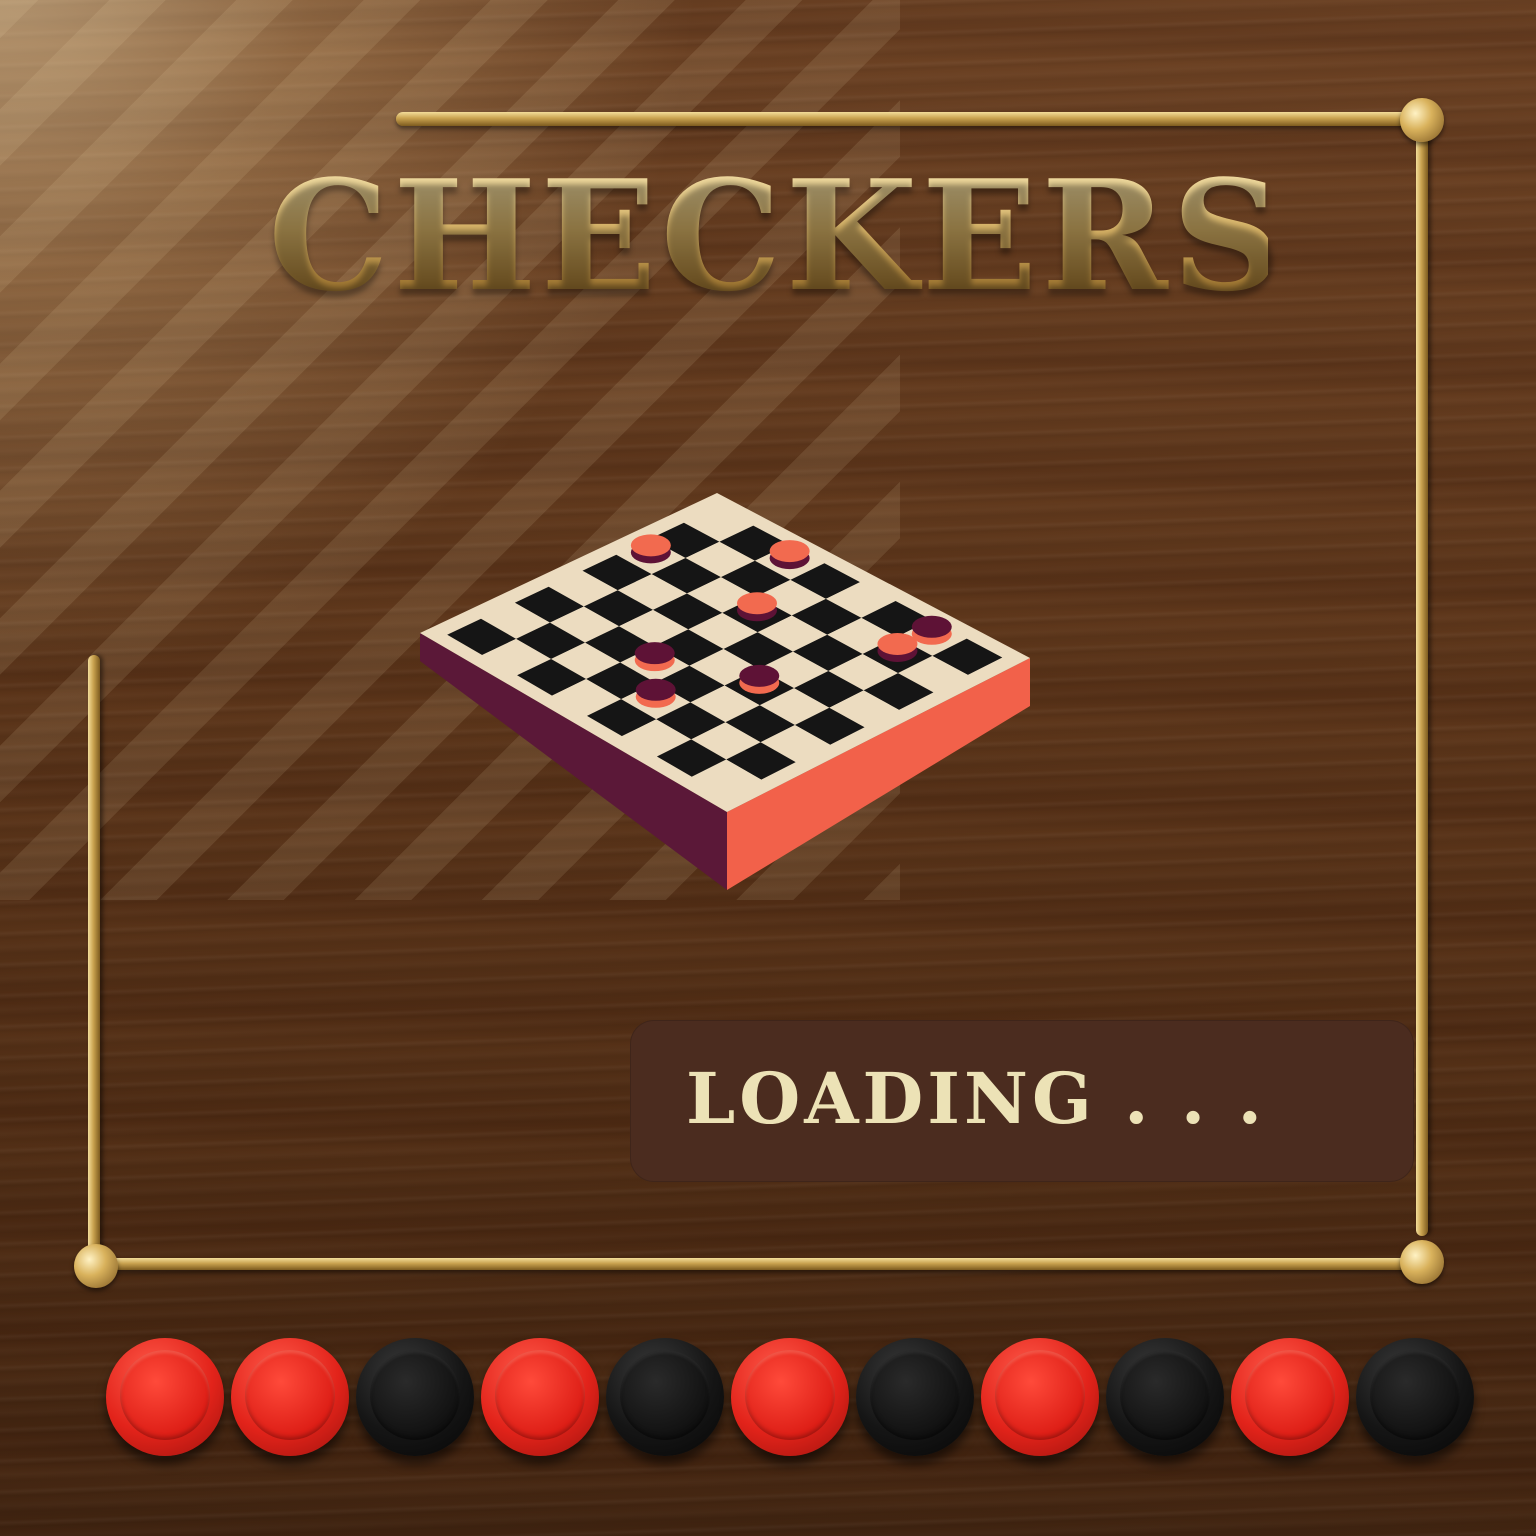 The width and height of the screenshot is (1536, 1536). What do you see at coordinates (94, 960) in the screenshot?
I see `gold-frame-left` at bounding box center [94, 960].